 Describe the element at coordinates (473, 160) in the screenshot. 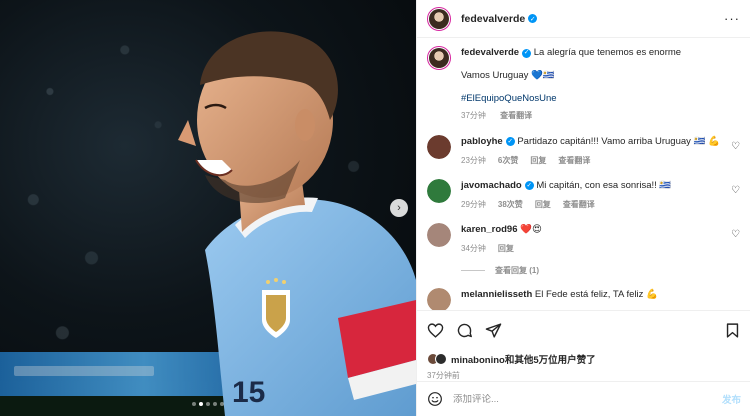

I see `comment-time: 23分钟` at that location.